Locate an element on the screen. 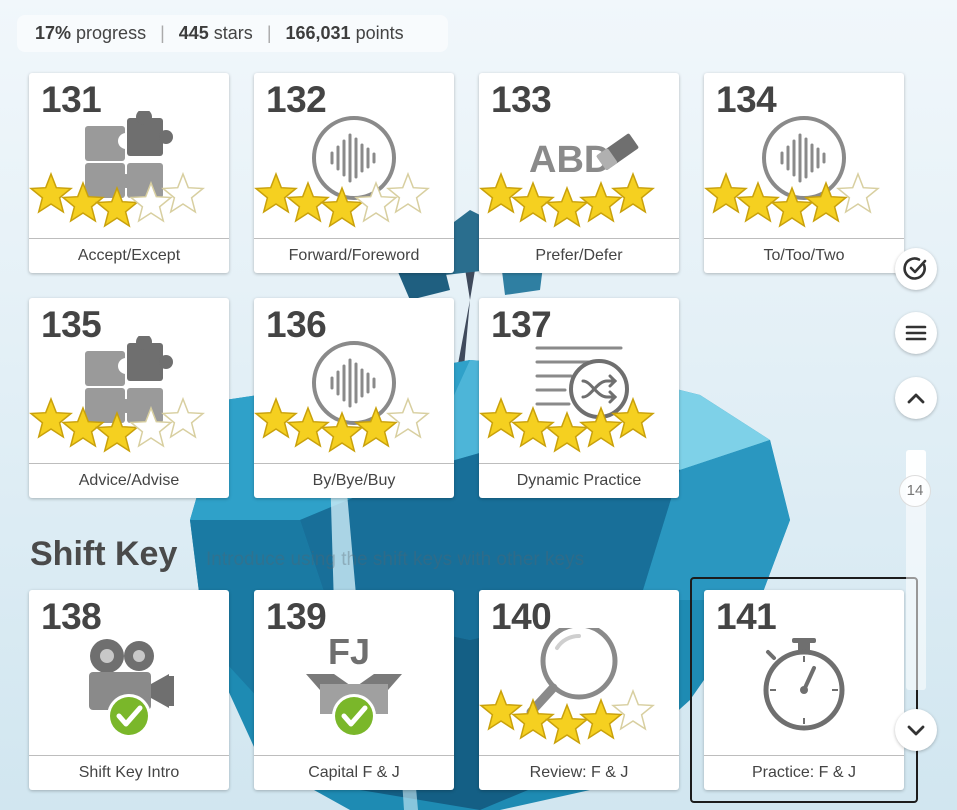 The width and height of the screenshot is (957, 810). progress-value: 17% is located at coordinates (53, 33).